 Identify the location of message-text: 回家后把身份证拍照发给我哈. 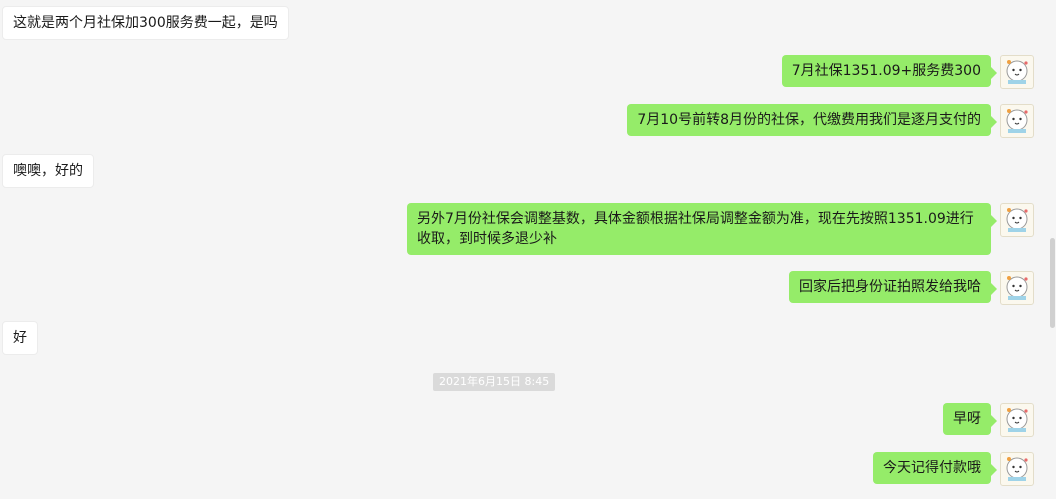
(890, 287).